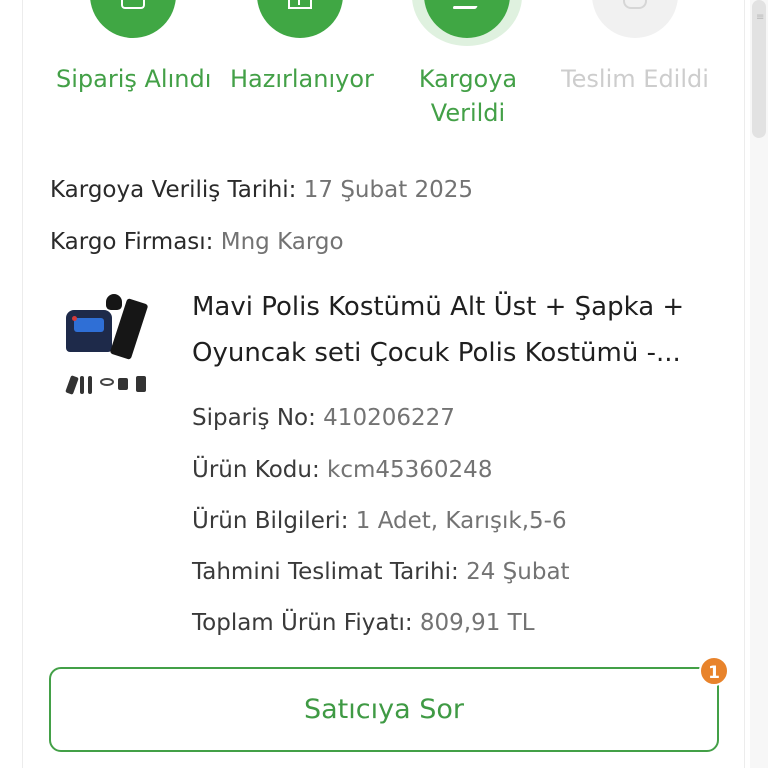 The image size is (768, 768). Describe the element at coordinates (254, 418) in the screenshot. I see `detail-label: Sipariş No:` at that location.